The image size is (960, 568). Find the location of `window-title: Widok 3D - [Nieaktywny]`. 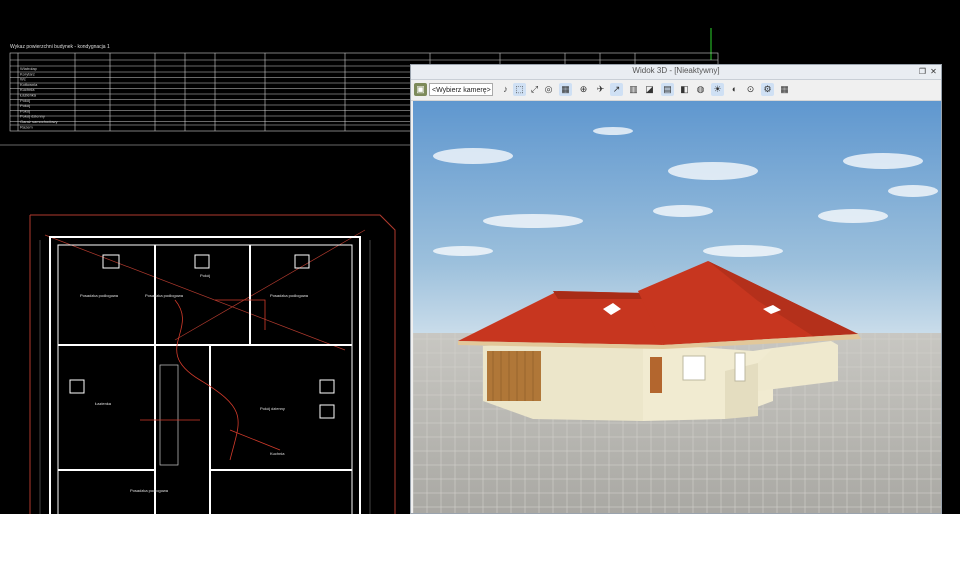

window-title: Widok 3D - [Nieaktywny] is located at coordinates (676, 70).